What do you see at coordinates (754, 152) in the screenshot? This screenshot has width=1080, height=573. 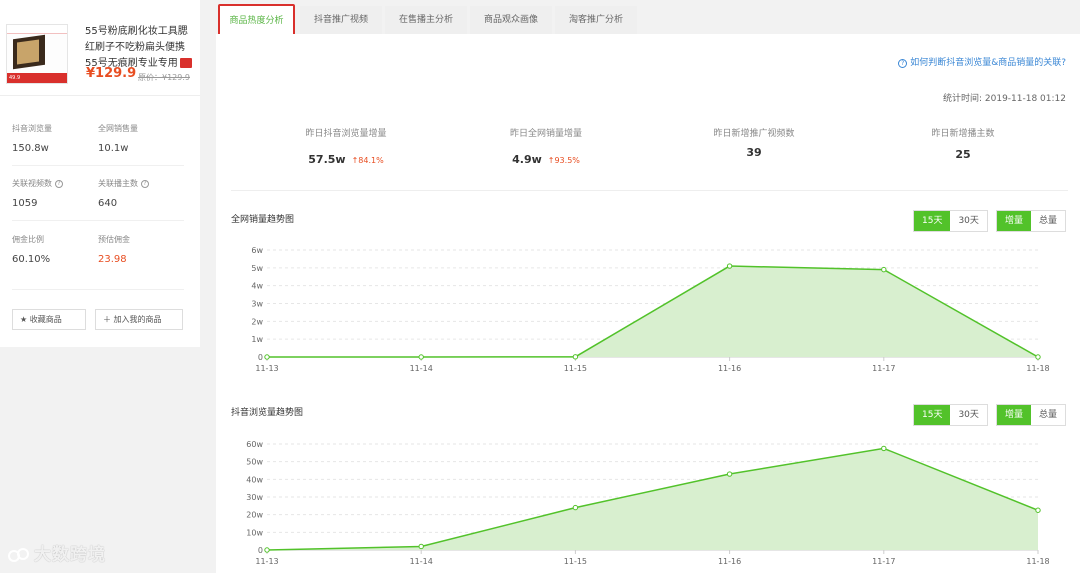 I see `kpi-value: 39` at bounding box center [754, 152].